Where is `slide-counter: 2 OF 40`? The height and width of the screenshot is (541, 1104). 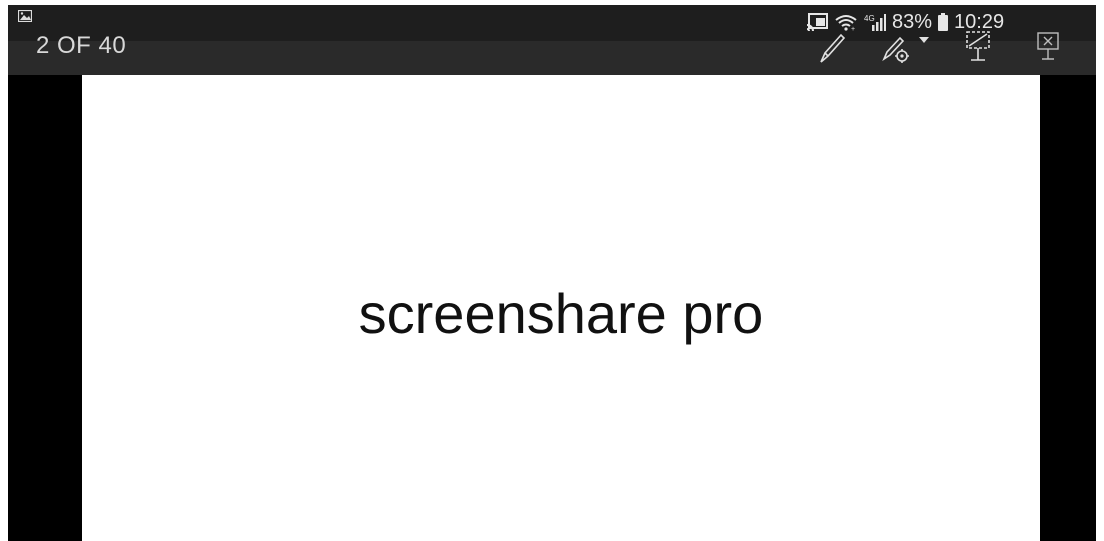
slide-counter: 2 OF 40 is located at coordinates (81, 45).